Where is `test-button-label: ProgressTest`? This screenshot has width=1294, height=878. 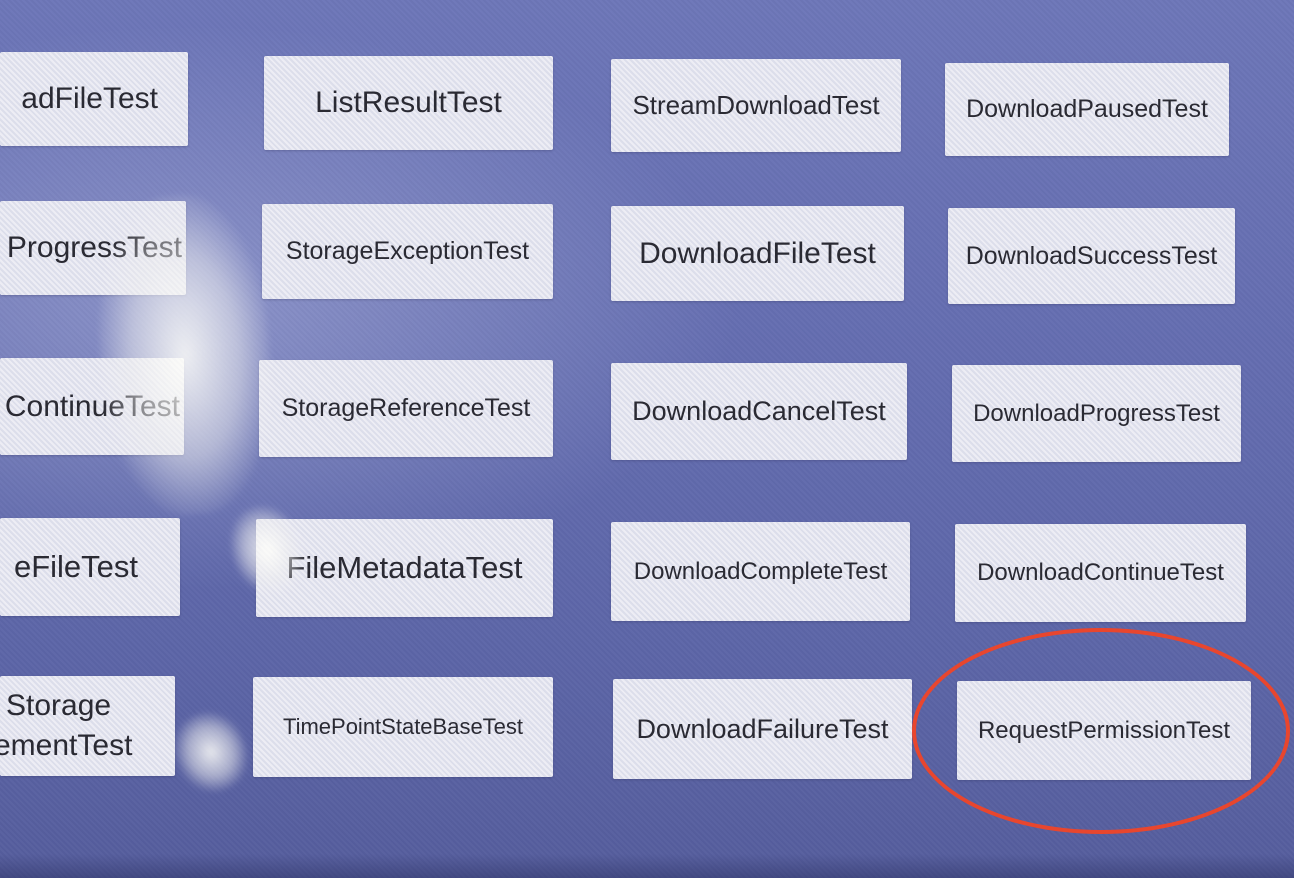
test-button-label: ProgressTest is located at coordinates (94, 247).